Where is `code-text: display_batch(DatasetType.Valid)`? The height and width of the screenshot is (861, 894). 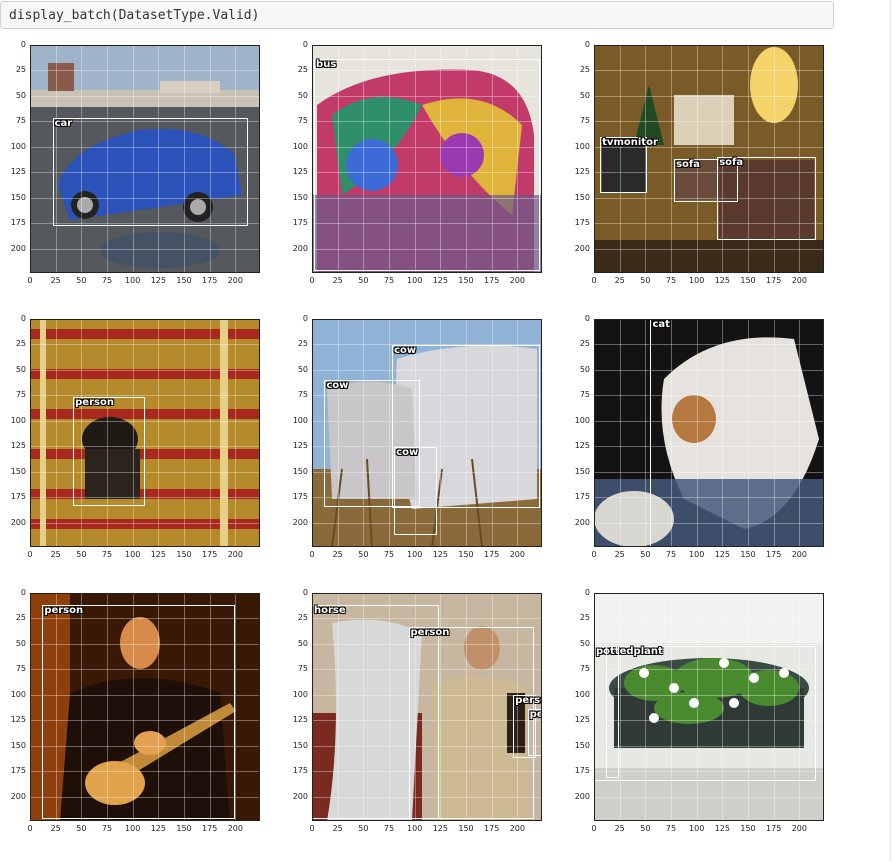 code-text: display_batch(DatasetType.Valid) is located at coordinates (134, 15).